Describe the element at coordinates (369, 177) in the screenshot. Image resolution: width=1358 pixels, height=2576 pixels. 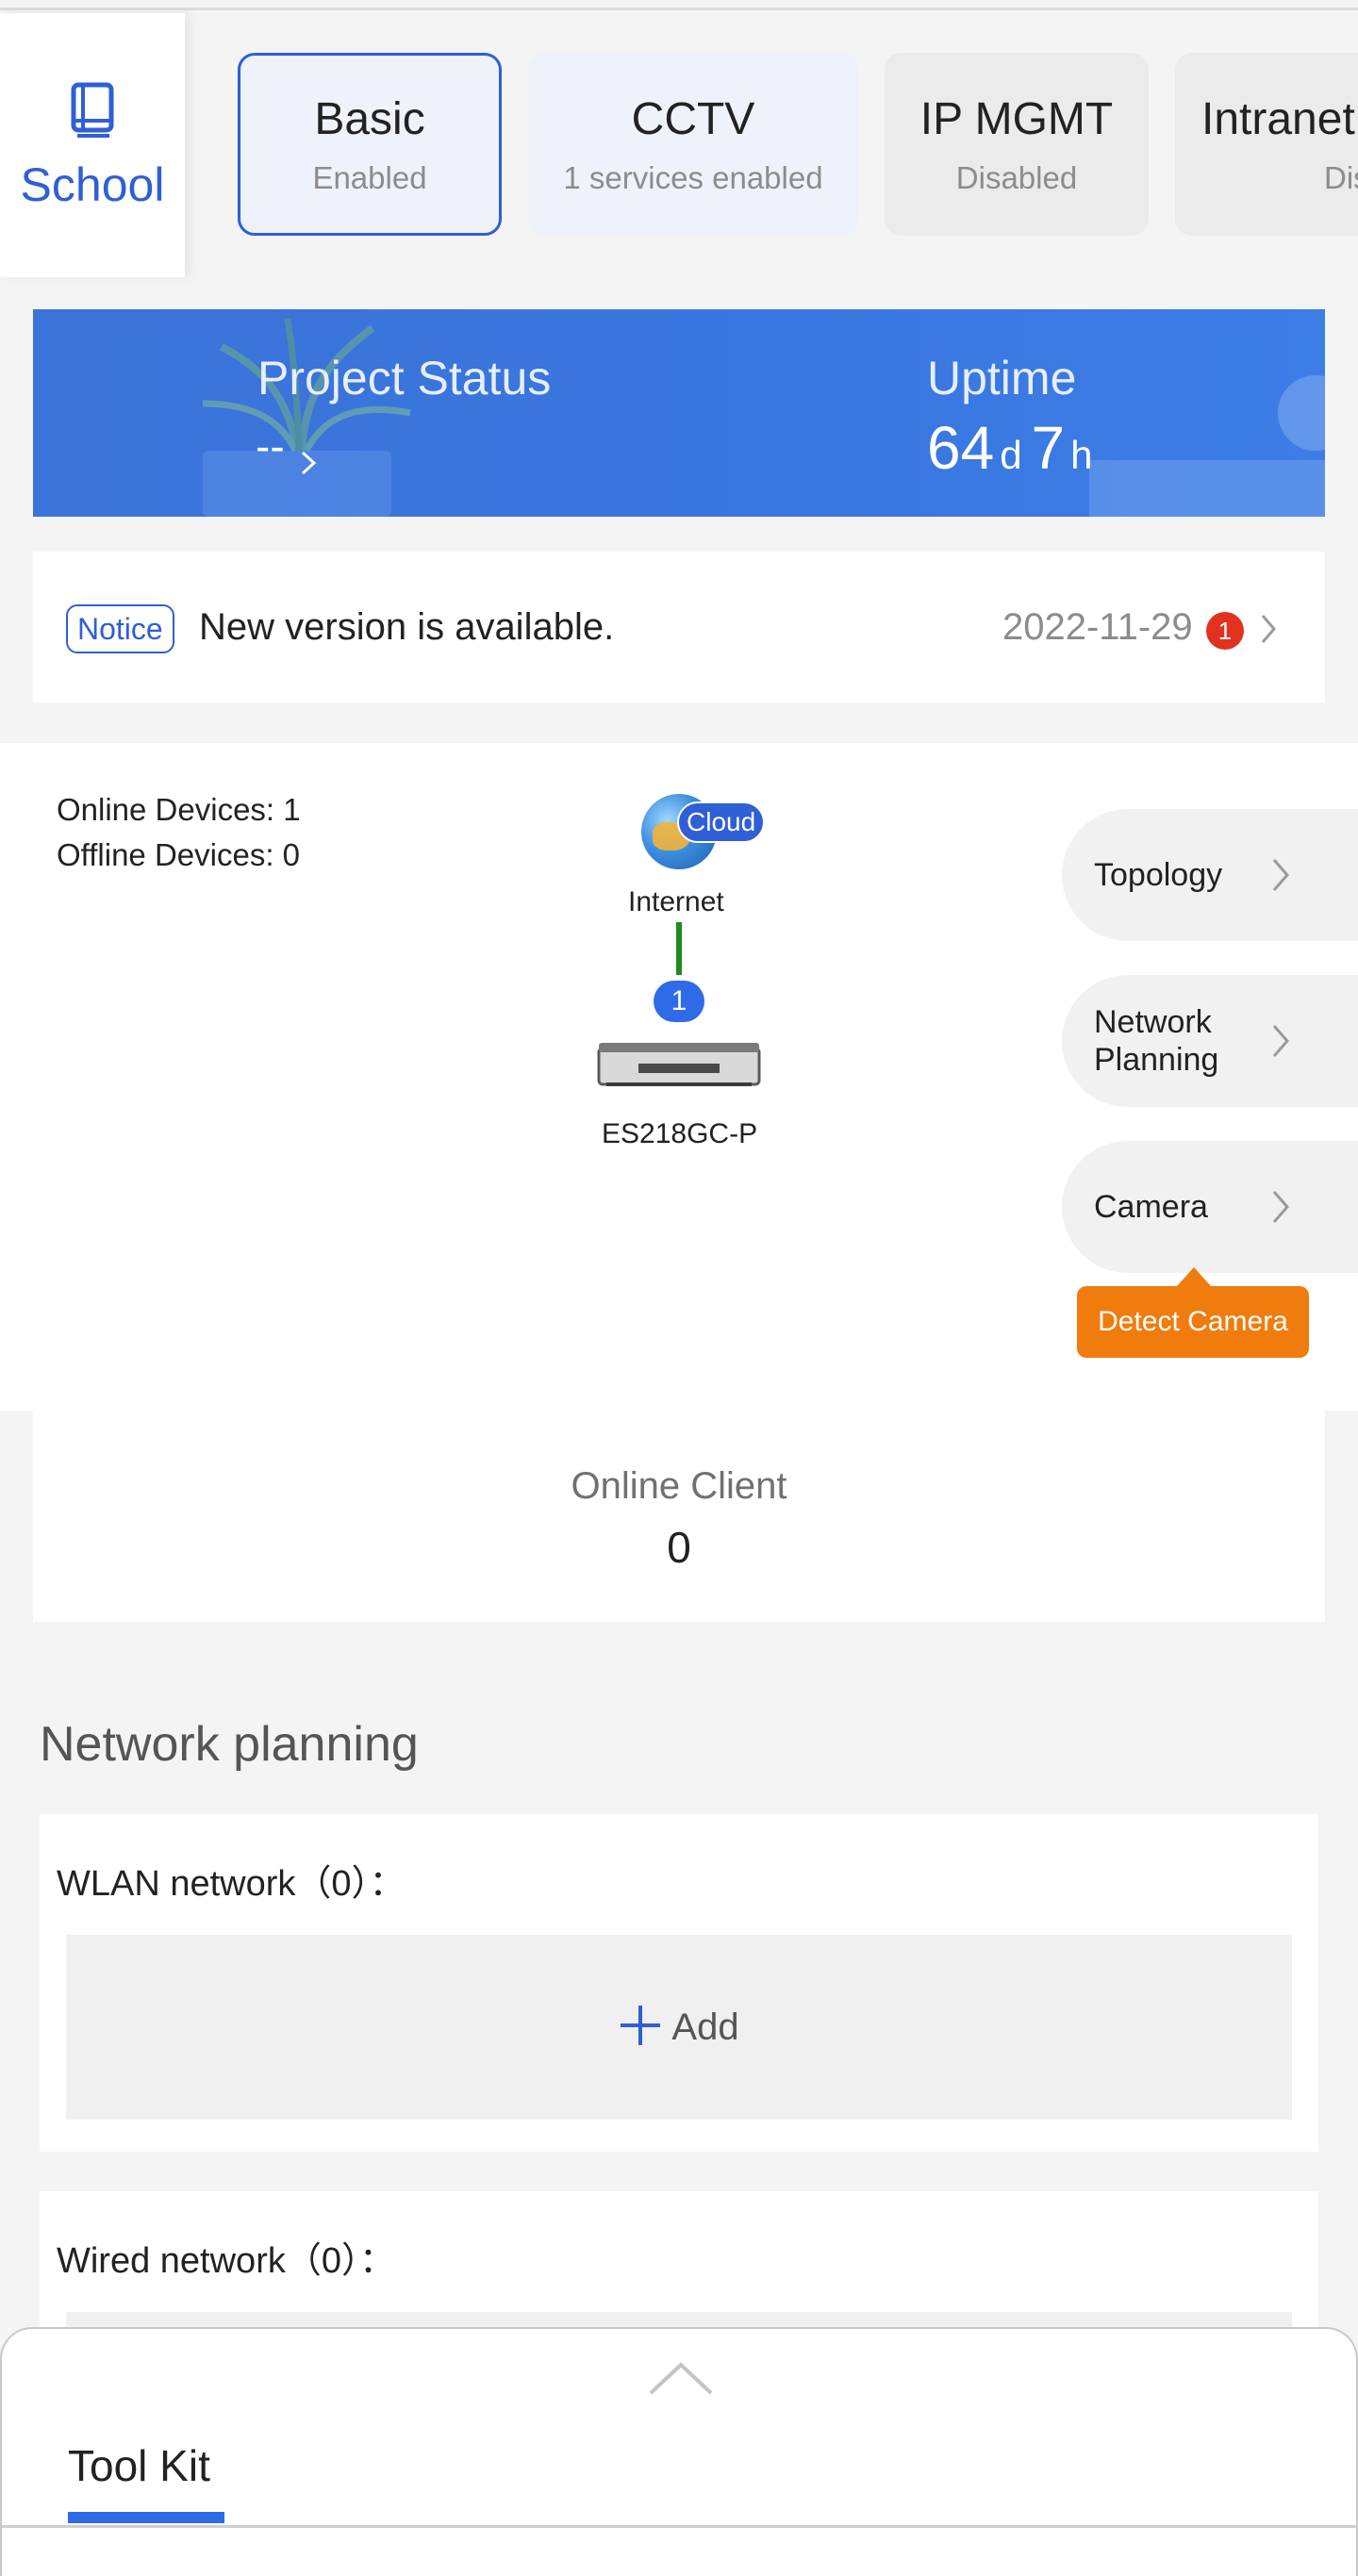
I see `scene-status: Enabled` at that location.